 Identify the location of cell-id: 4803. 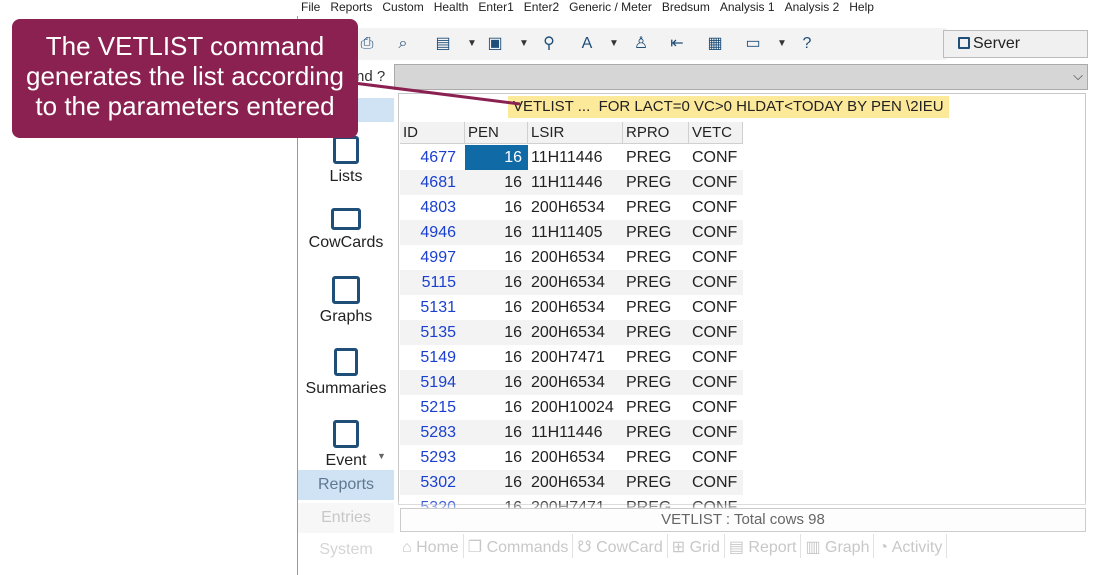
(432, 207).